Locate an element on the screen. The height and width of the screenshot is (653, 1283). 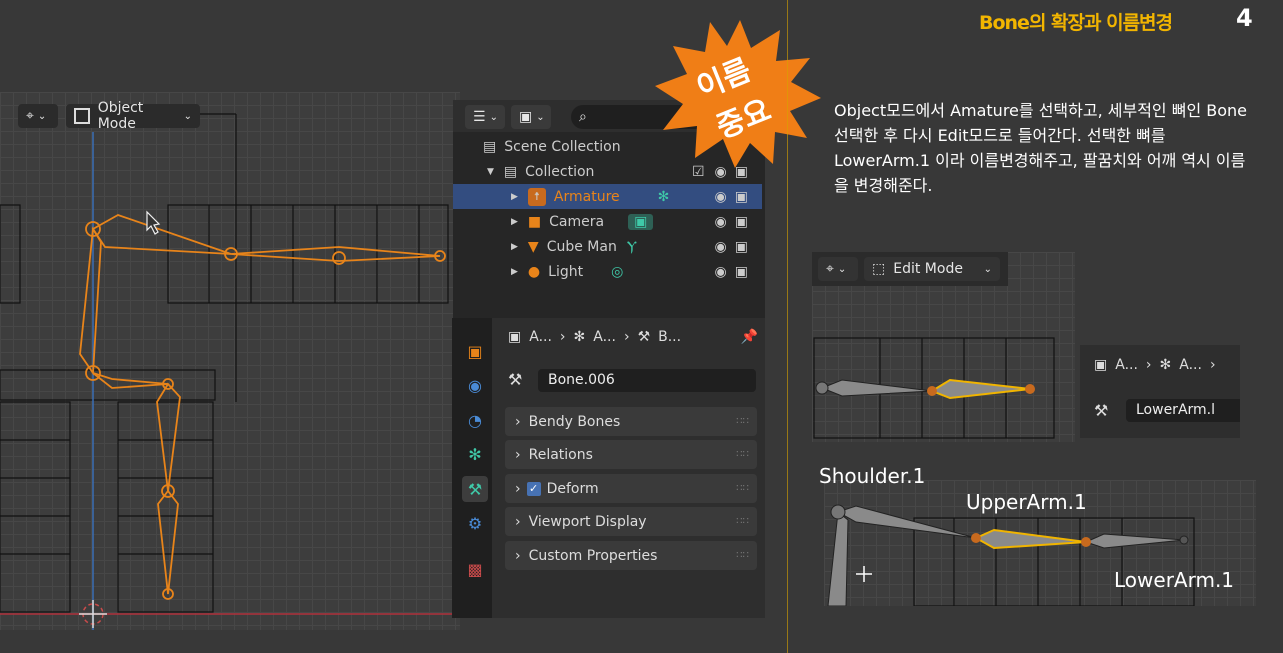
snippet-bone-name-field: LowerArm.l is located at coordinates (1183, 410).